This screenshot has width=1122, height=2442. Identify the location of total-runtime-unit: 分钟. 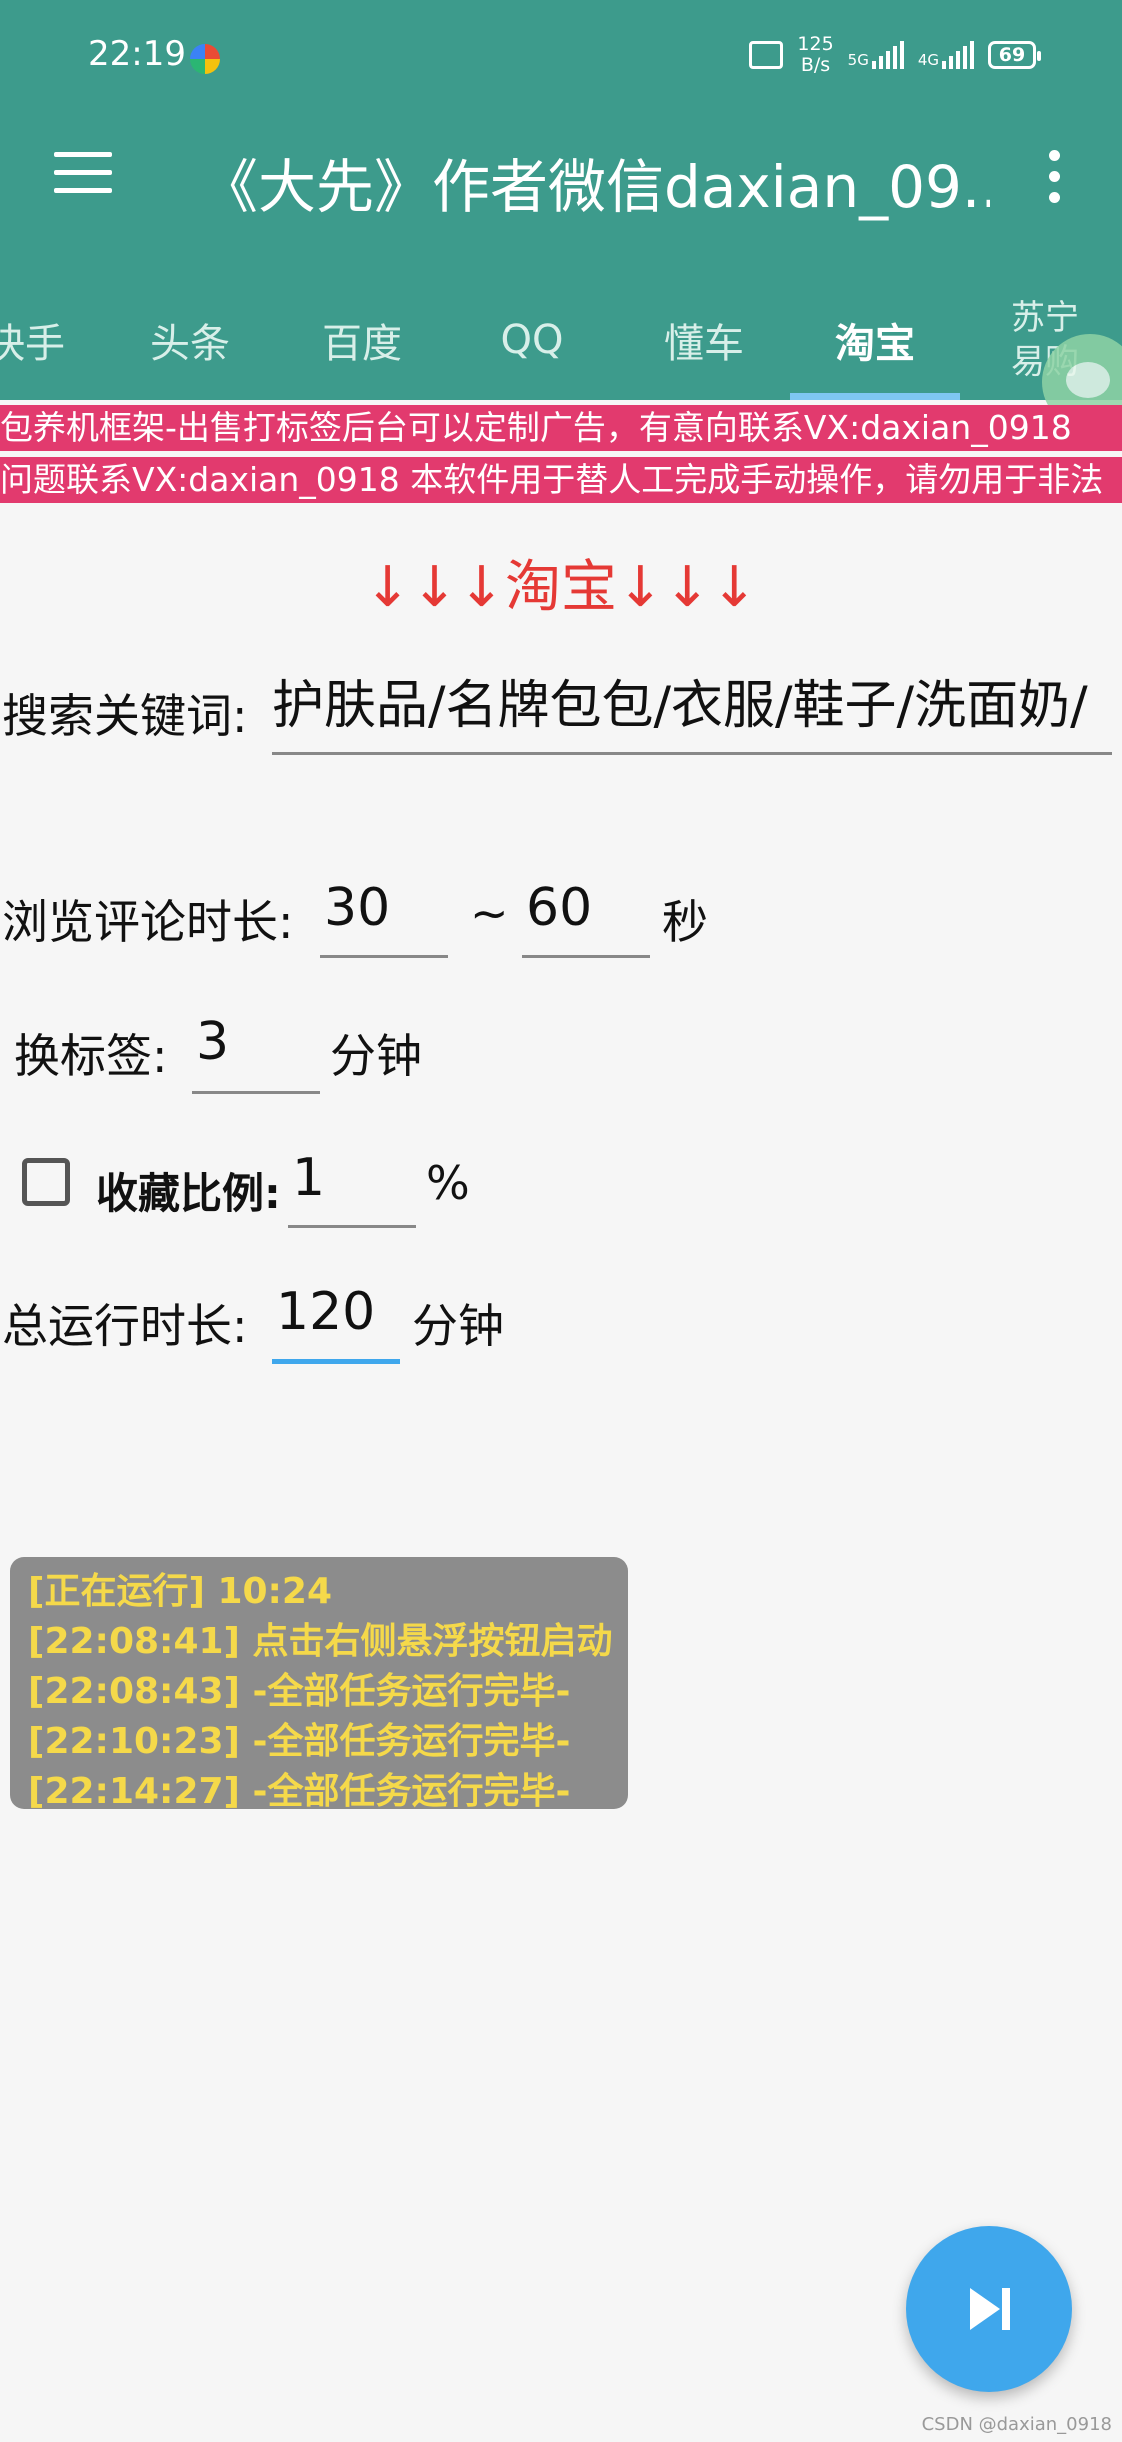
(458, 1326).